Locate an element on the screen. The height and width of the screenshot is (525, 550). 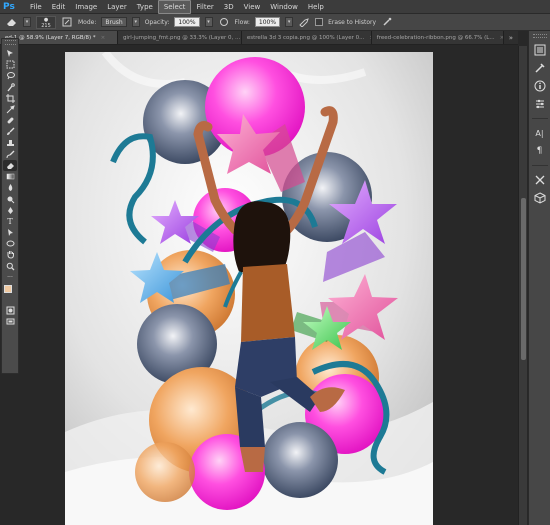
vertical-scrollbar is located at coordinates (522, 285).